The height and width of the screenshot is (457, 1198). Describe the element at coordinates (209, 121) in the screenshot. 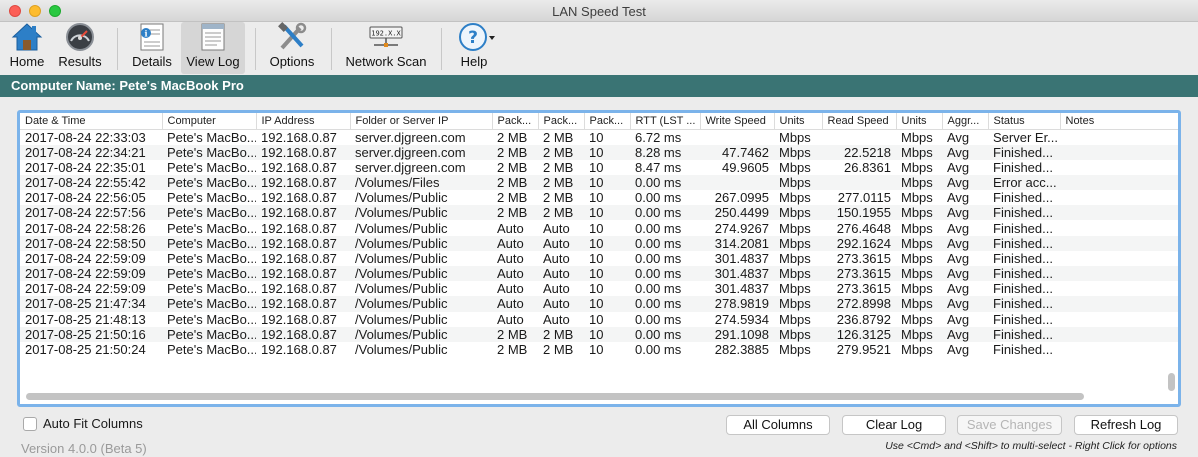

I see `column-header: Computer` at that location.